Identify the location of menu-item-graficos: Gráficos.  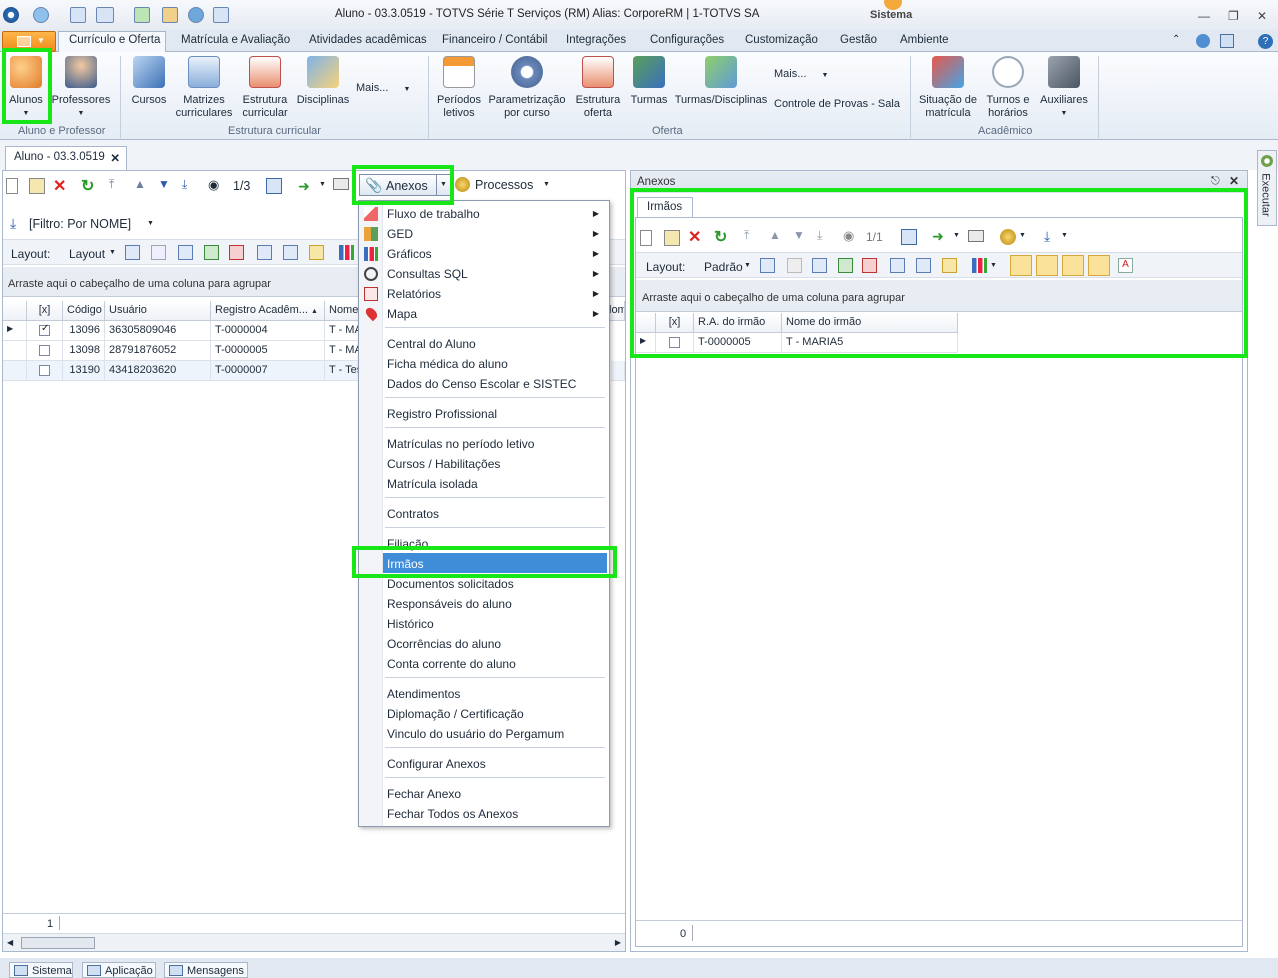
(409, 254).